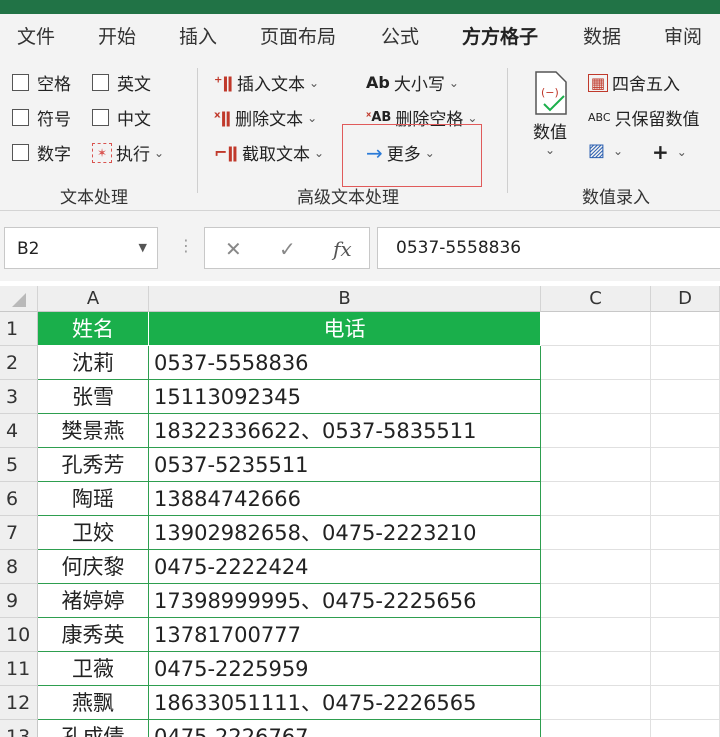 Image resolution: width=720 pixels, height=737 pixels. What do you see at coordinates (93, 431) in the screenshot?
I see `cell-name: 樊景燕` at bounding box center [93, 431].